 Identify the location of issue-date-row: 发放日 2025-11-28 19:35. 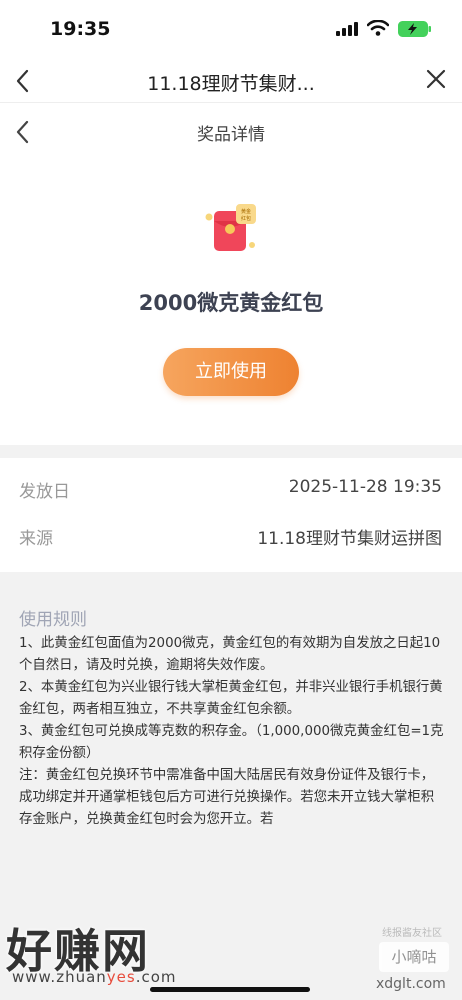
(230, 492).